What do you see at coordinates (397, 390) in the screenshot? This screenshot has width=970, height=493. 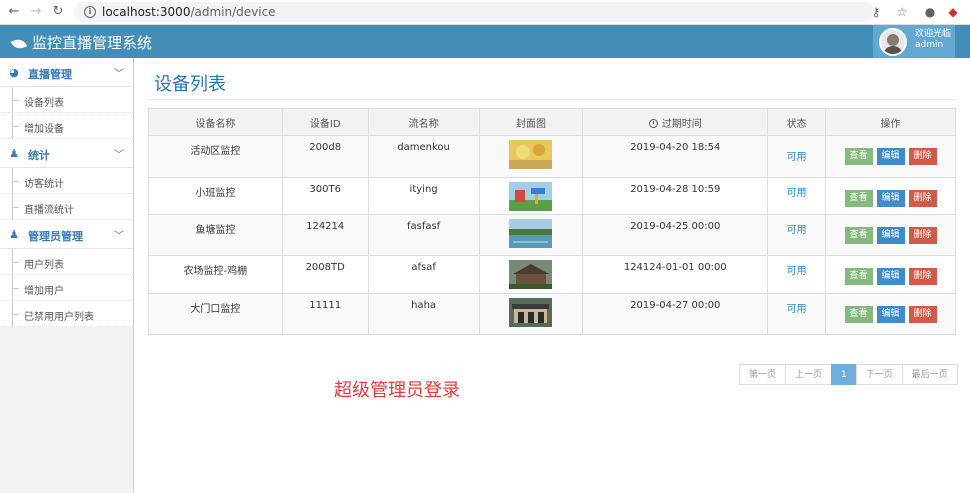 I see `super-admin-notice: 超级管理员登录` at bounding box center [397, 390].